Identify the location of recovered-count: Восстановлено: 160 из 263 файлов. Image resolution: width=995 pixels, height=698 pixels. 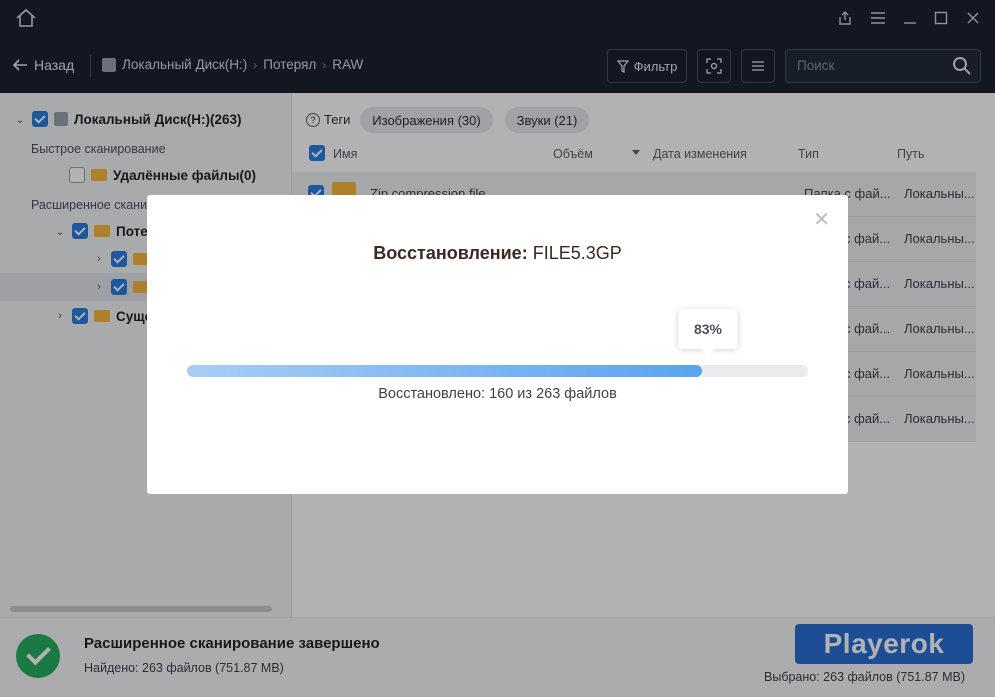
(497, 394).